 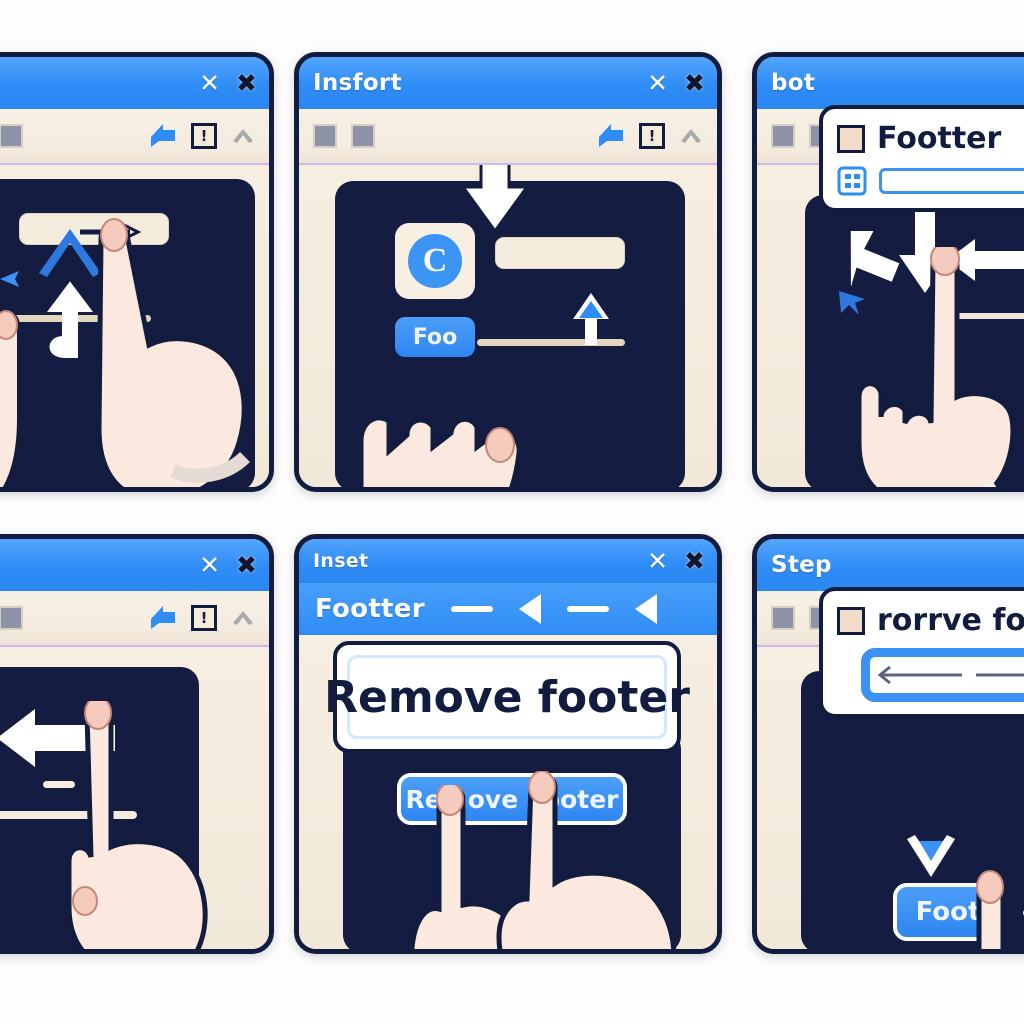 I want to click on footer-popup: Footter, so click(x=921, y=158).